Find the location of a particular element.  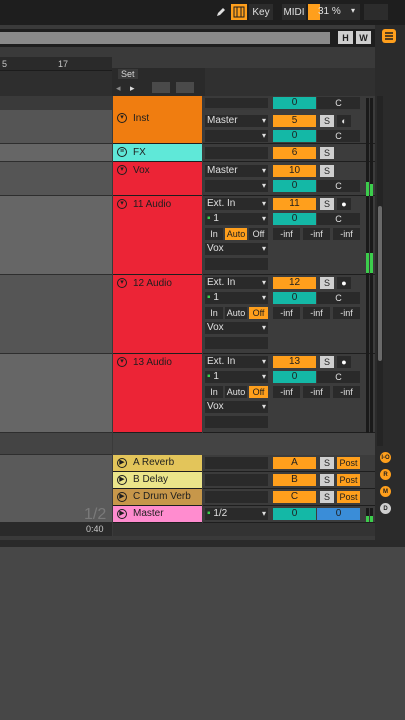

track-fx: ≡ FX is located at coordinates (157, 153).